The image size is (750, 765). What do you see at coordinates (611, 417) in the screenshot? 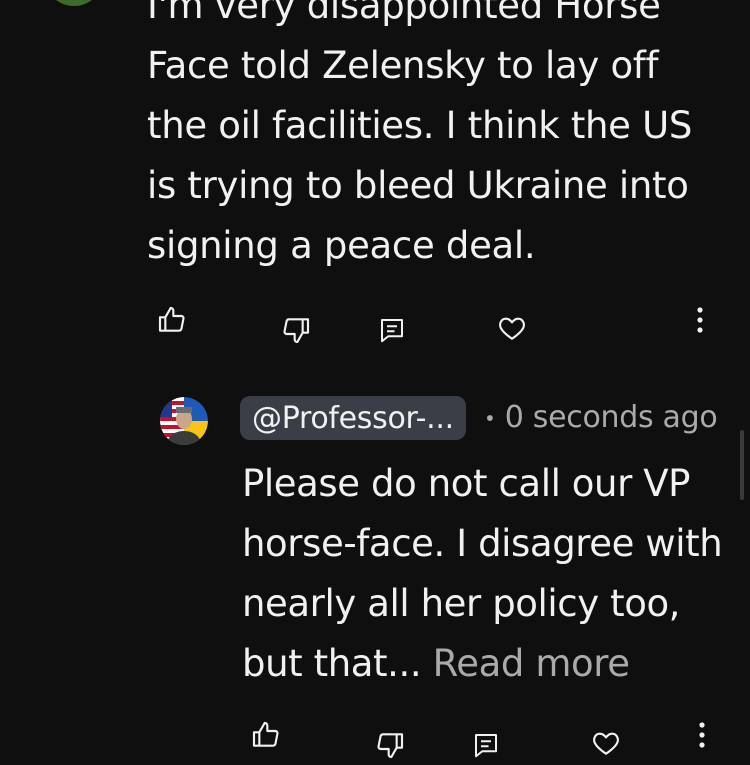
I see `timestamp: 0 seconds ago` at bounding box center [611, 417].